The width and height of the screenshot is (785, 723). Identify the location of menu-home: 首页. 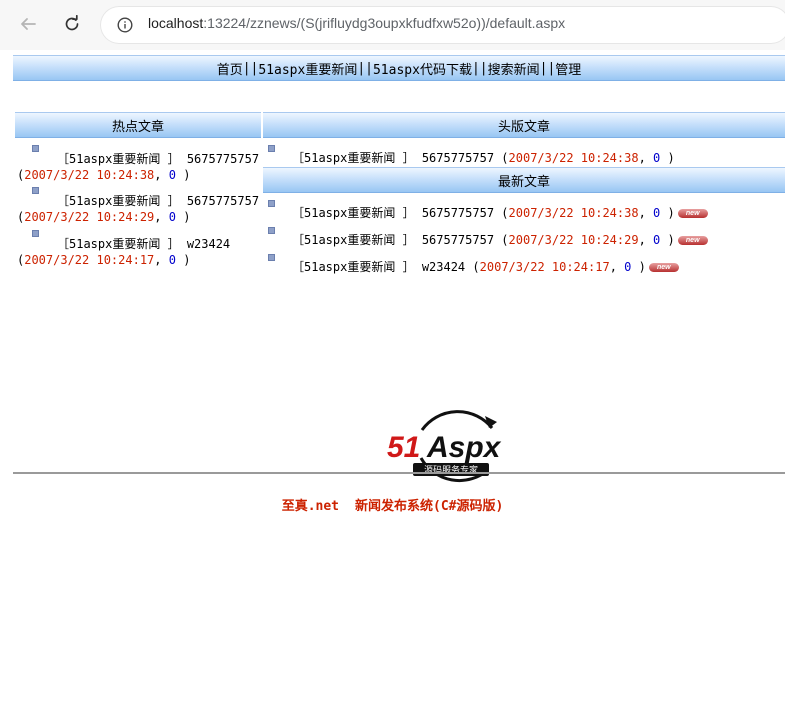
(230, 68).